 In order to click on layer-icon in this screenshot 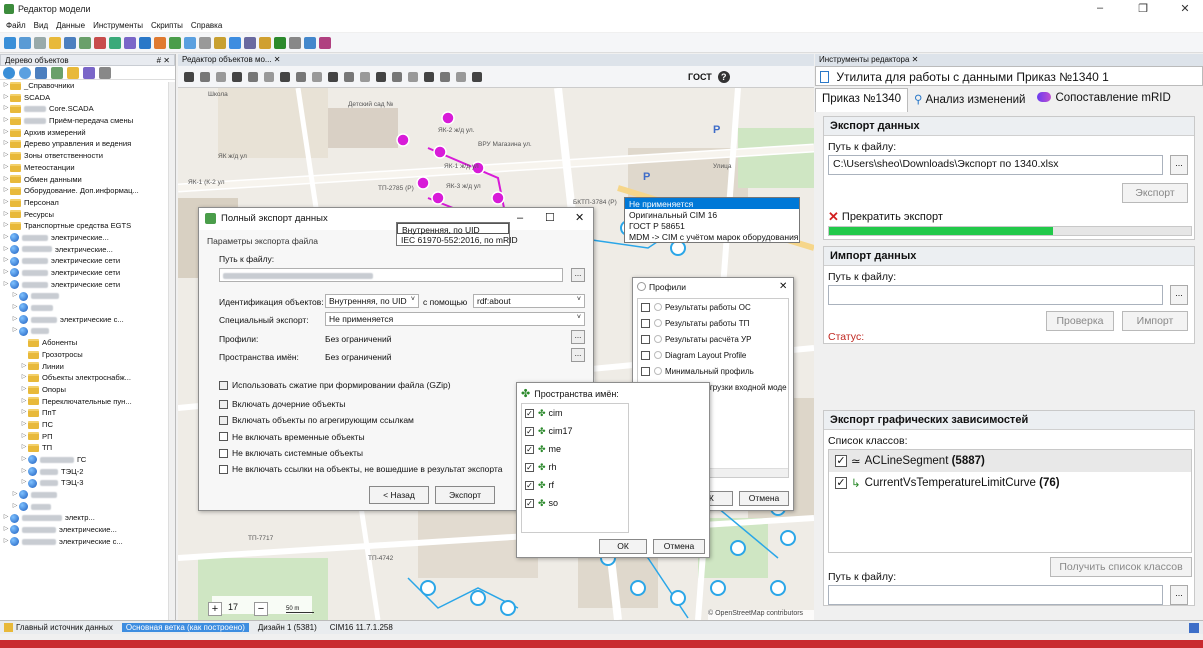, I will do `click(160, 42)`.